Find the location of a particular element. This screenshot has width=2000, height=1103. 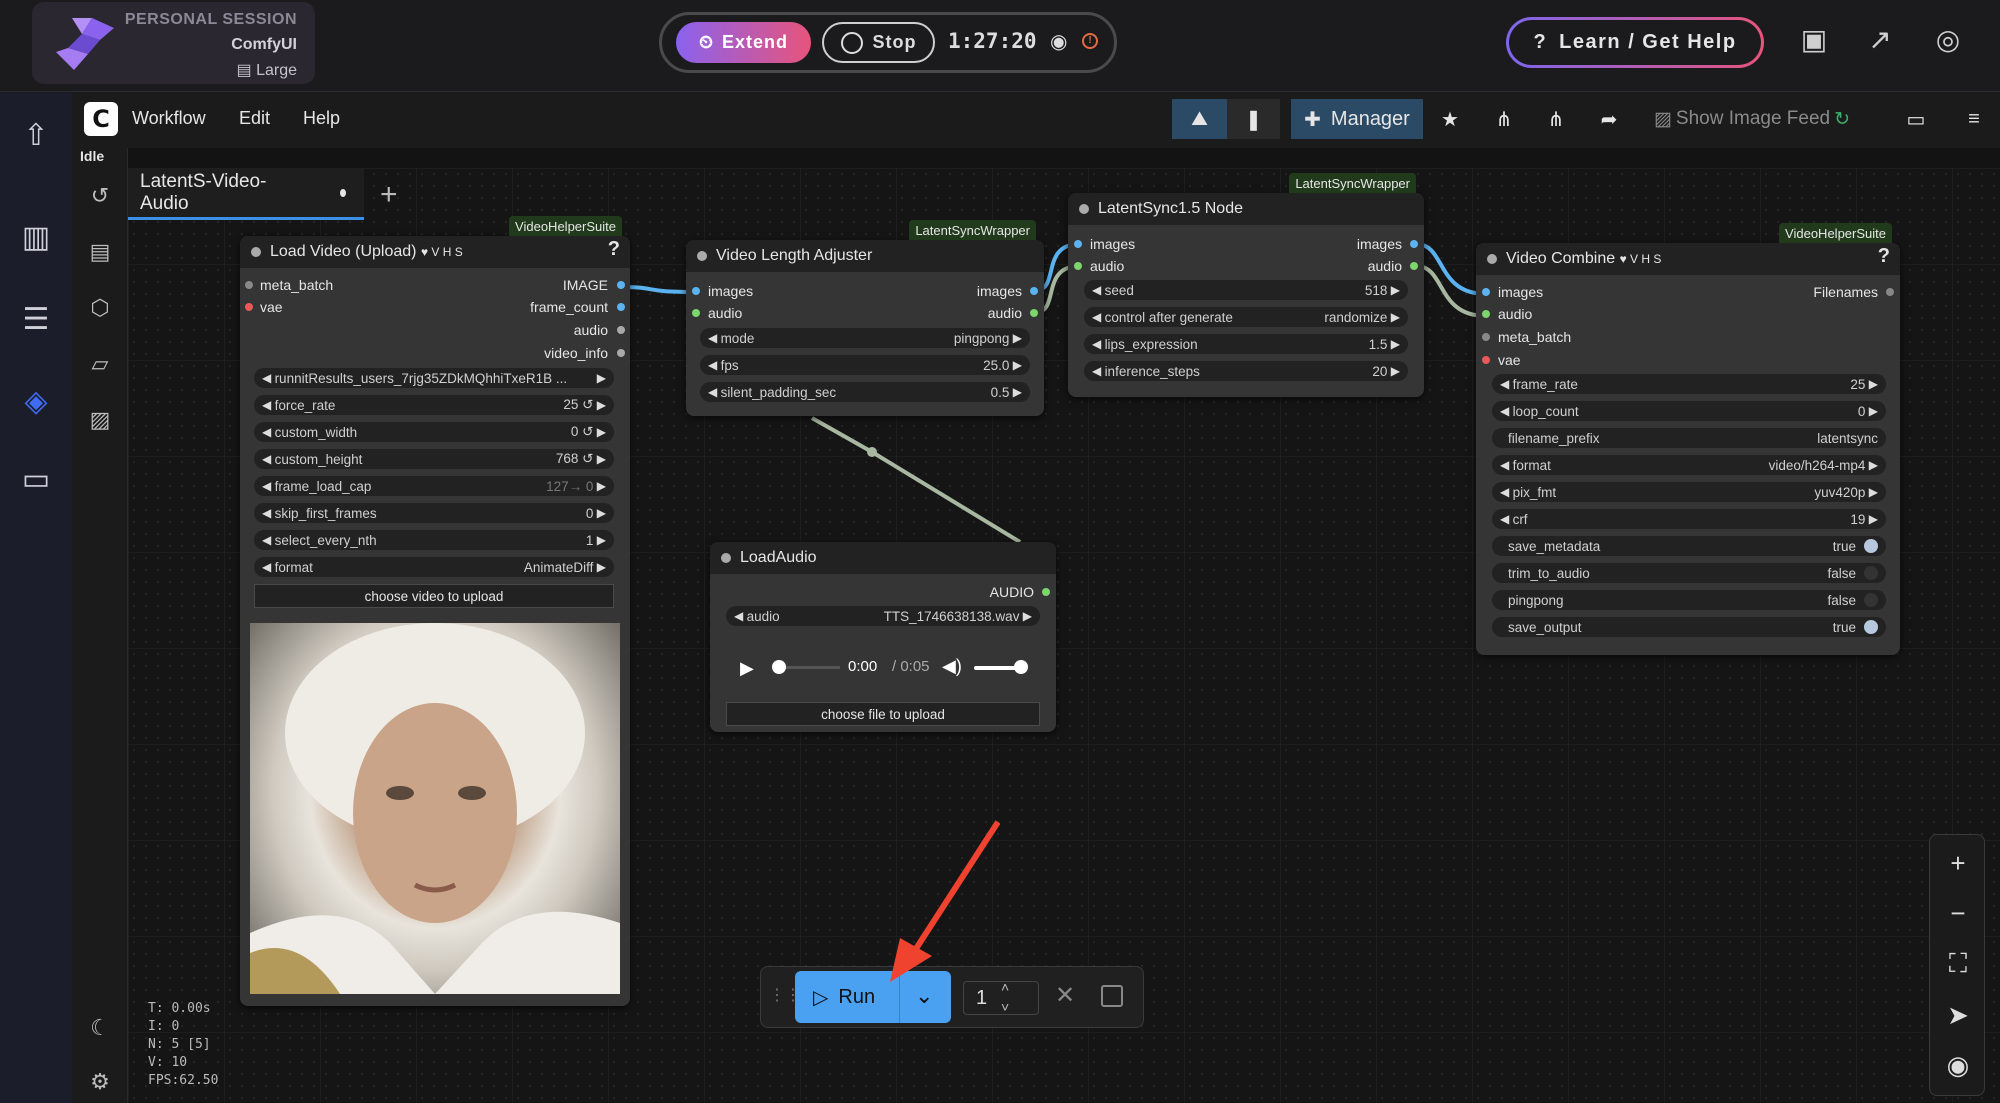

node-library-icon: ⛰ is located at coordinates (1199, 119).